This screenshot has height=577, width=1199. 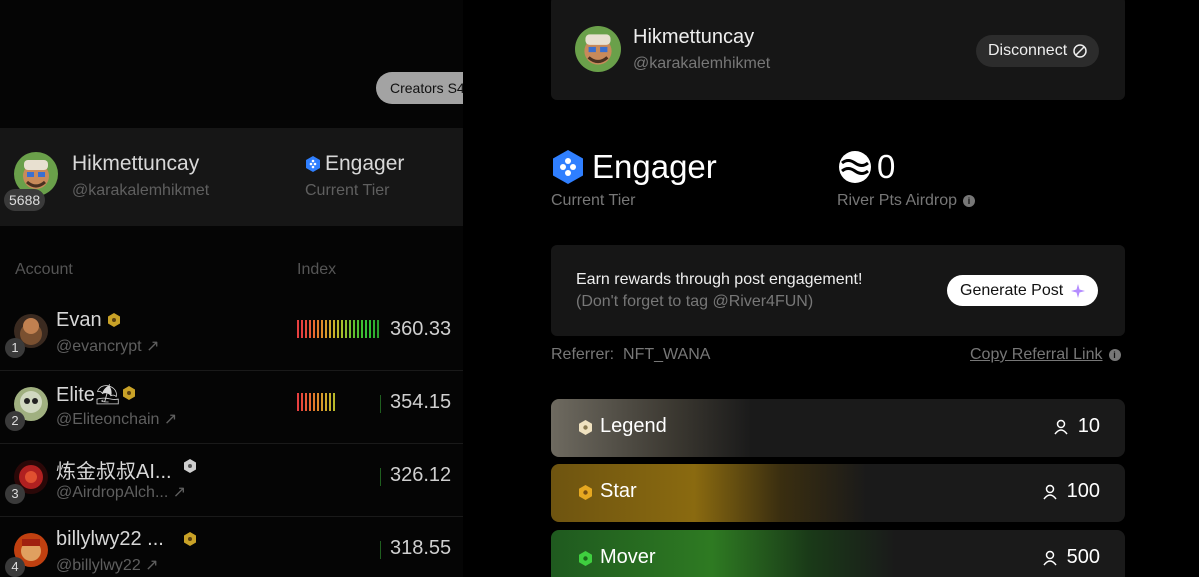 I want to click on handle-text: @Eliteonchain, so click(x=108, y=419).